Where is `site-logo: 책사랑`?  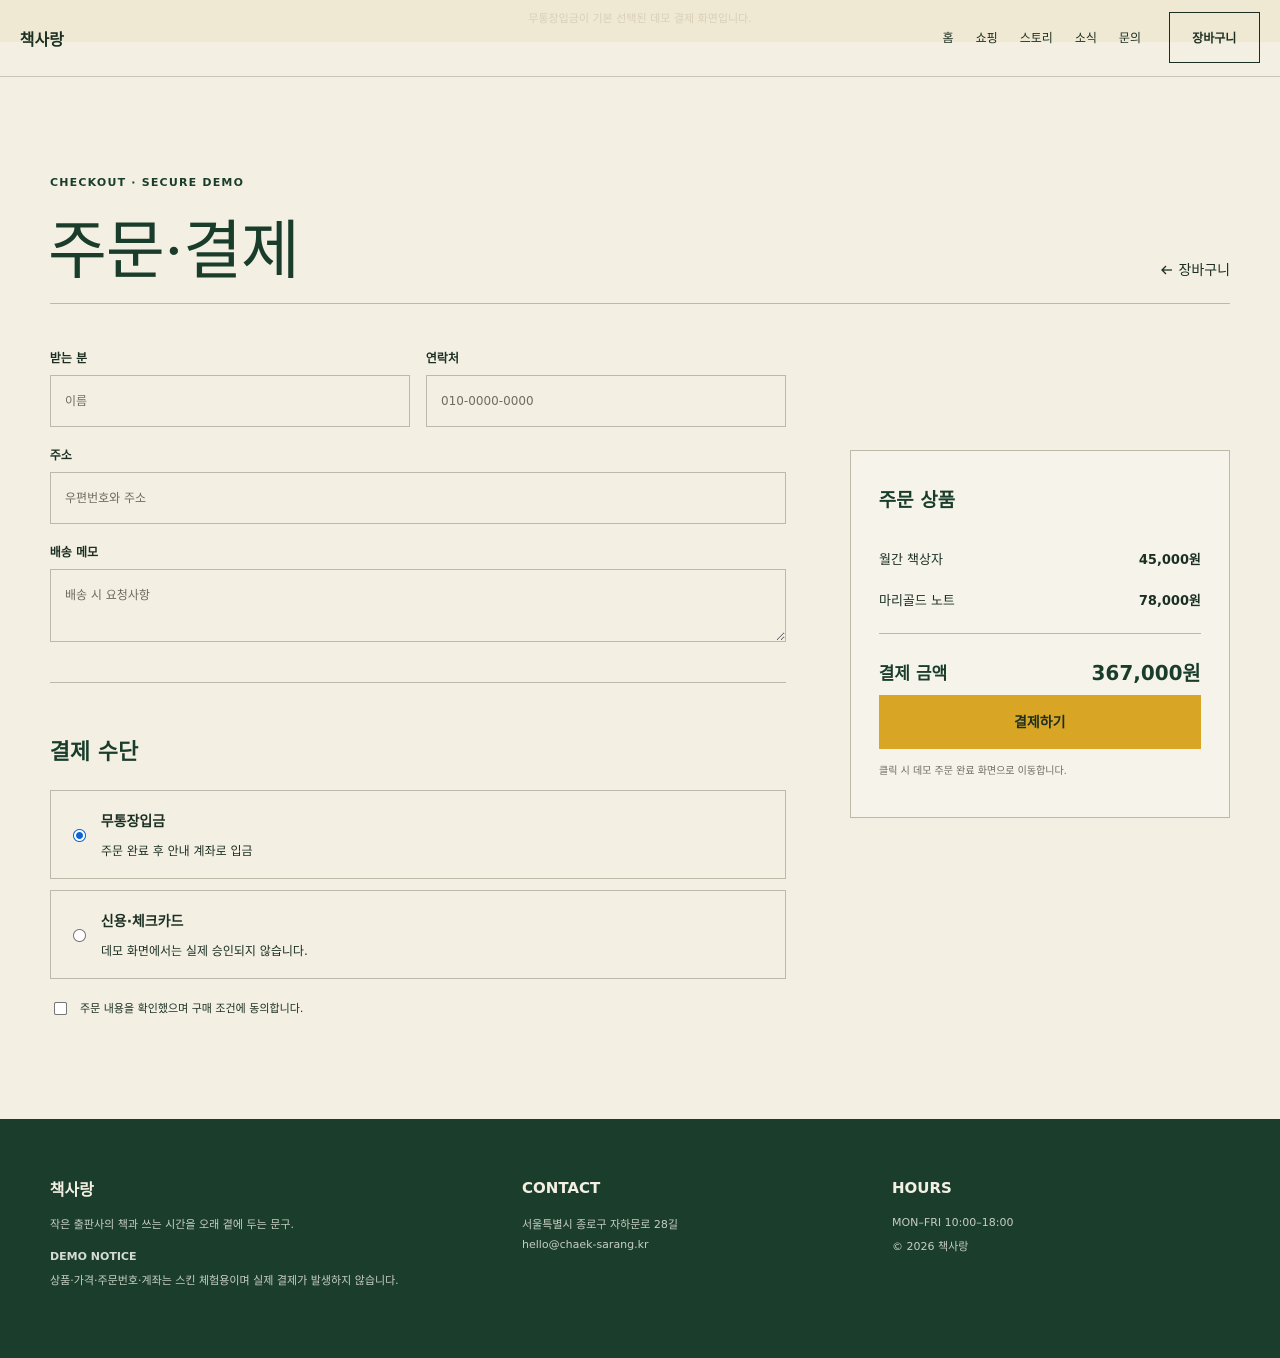 site-logo: 책사랑 is located at coordinates (42, 38).